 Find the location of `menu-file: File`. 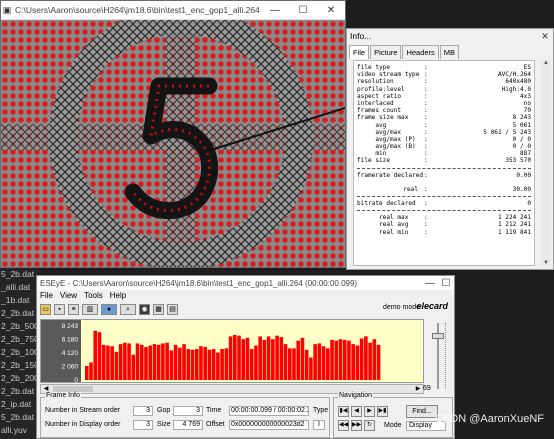

menu-file: File is located at coordinates (46, 295).